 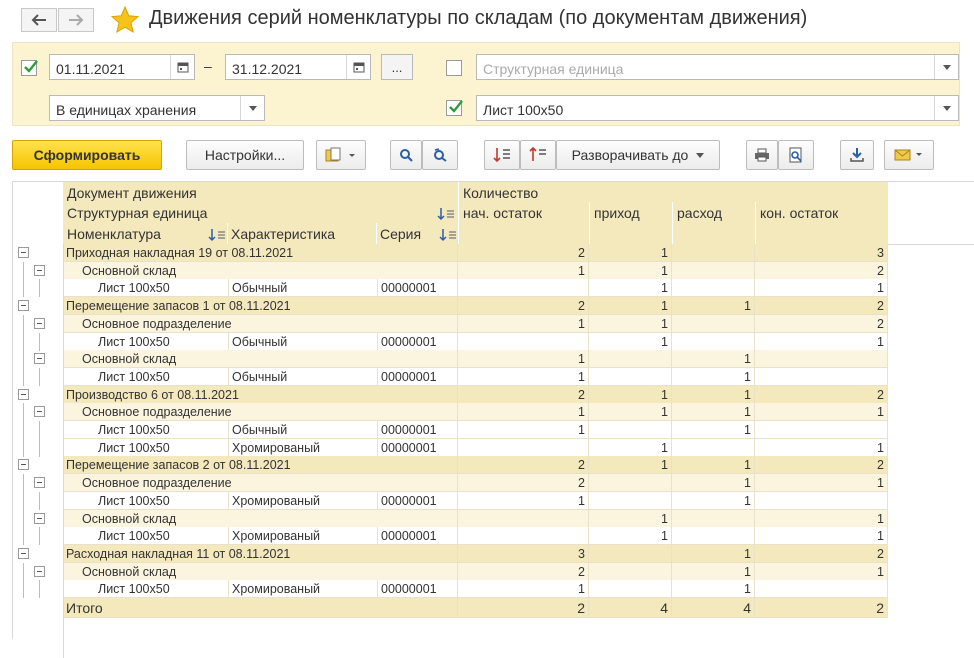 What do you see at coordinates (341, 155) in the screenshot?
I see `variant-menu-button` at bounding box center [341, 155].